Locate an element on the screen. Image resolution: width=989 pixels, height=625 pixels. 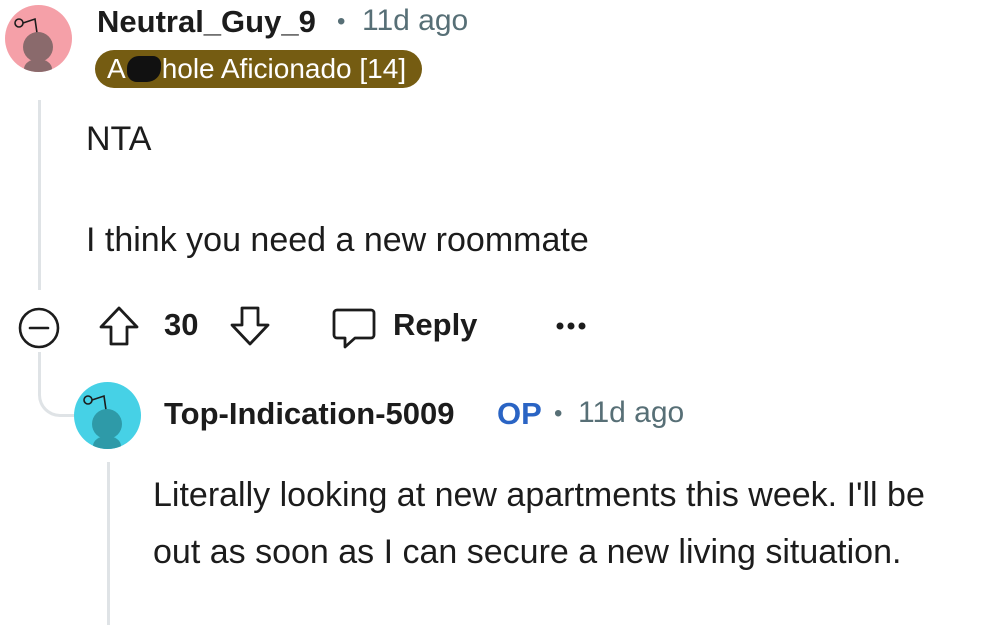
more-options-button is located at coordinates (572, 326).